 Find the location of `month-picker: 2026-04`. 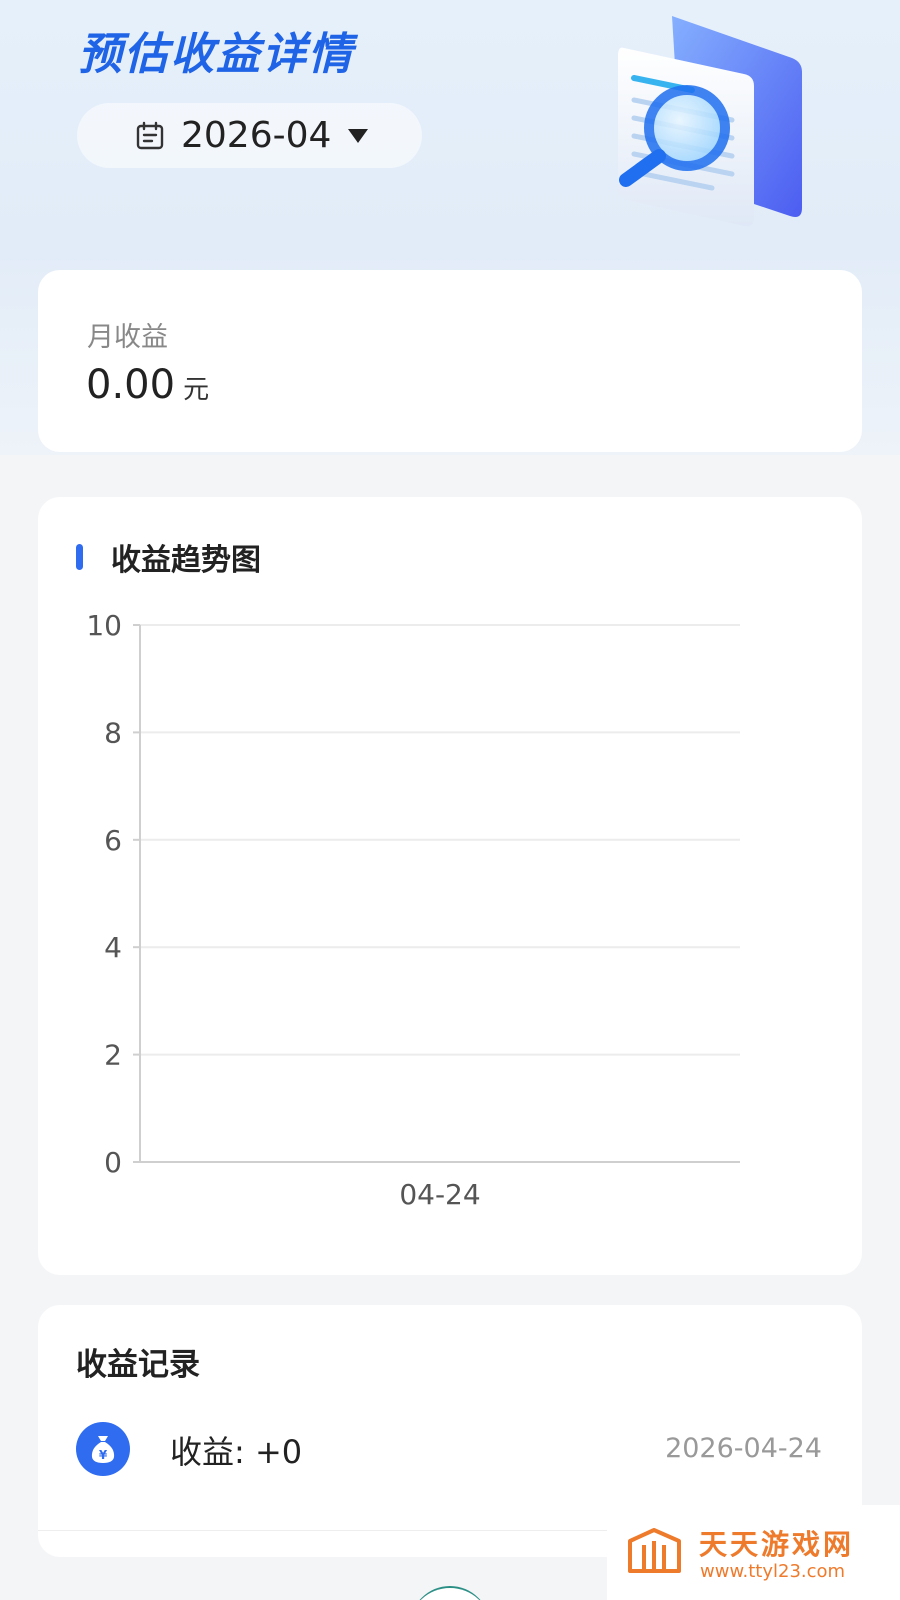

month-picker: 2026-04 is located at coordinates (249, 135).